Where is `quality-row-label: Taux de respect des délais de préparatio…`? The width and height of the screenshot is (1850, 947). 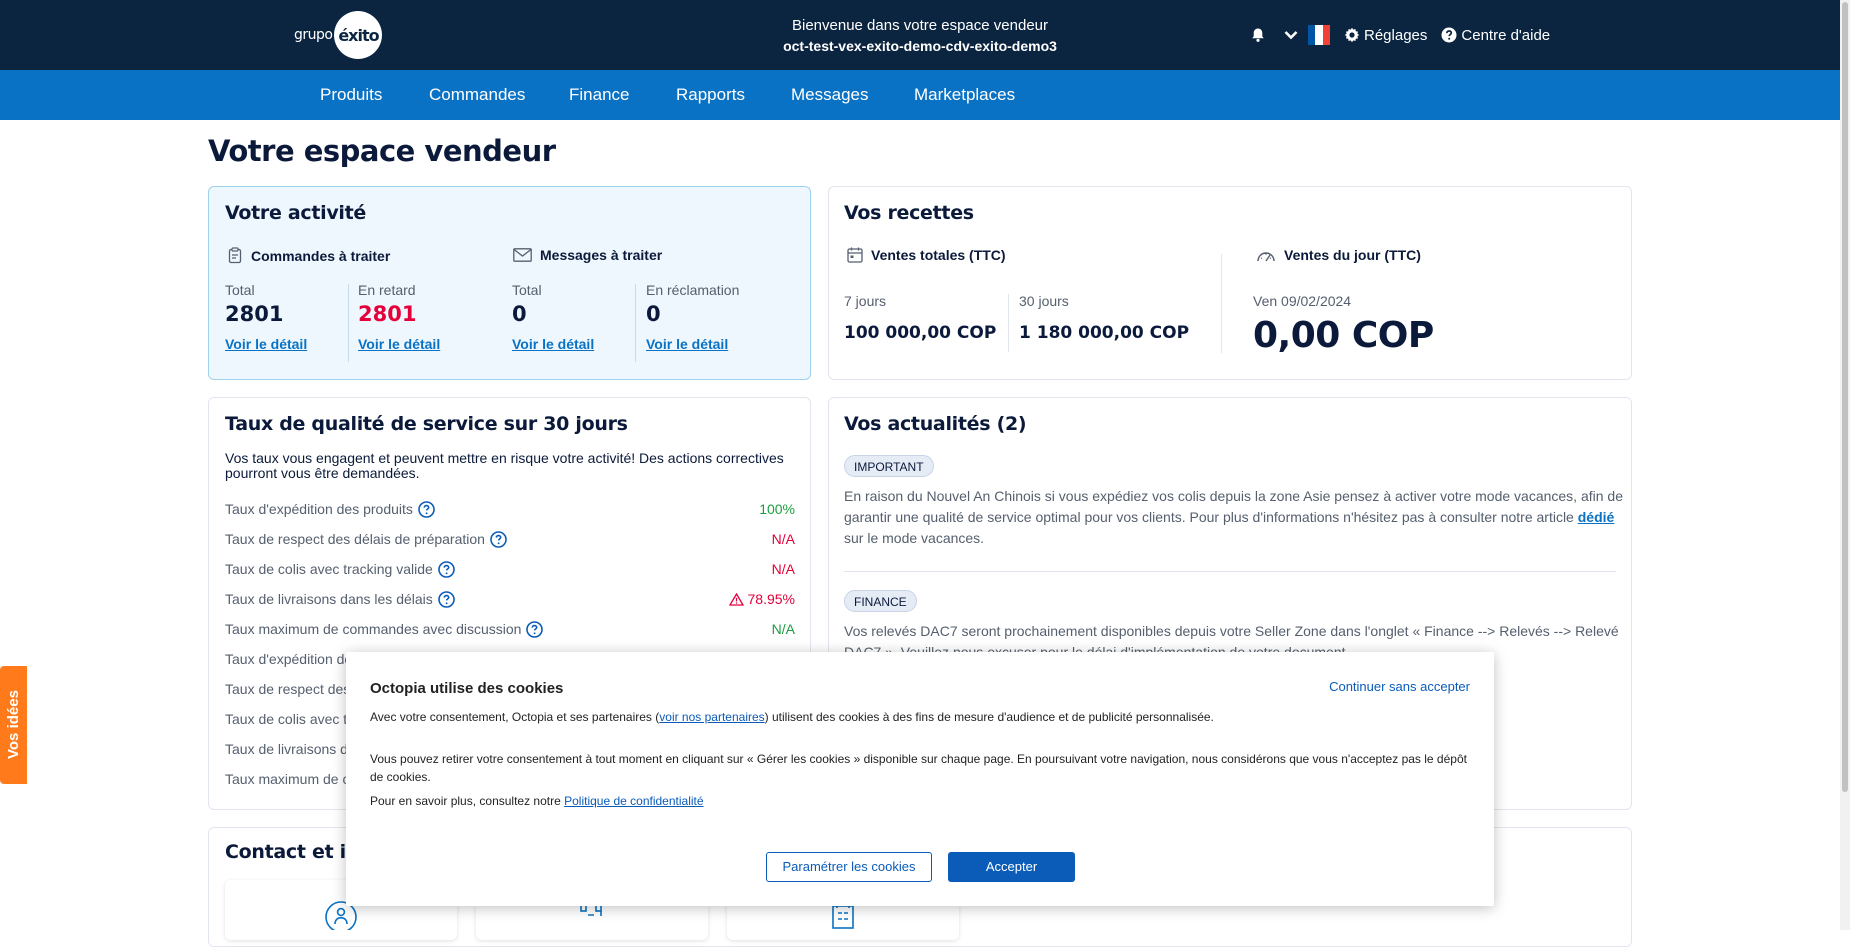
quality-row-label: Taux de respect des délais de préparatio… is located at coordinates (355, 539).